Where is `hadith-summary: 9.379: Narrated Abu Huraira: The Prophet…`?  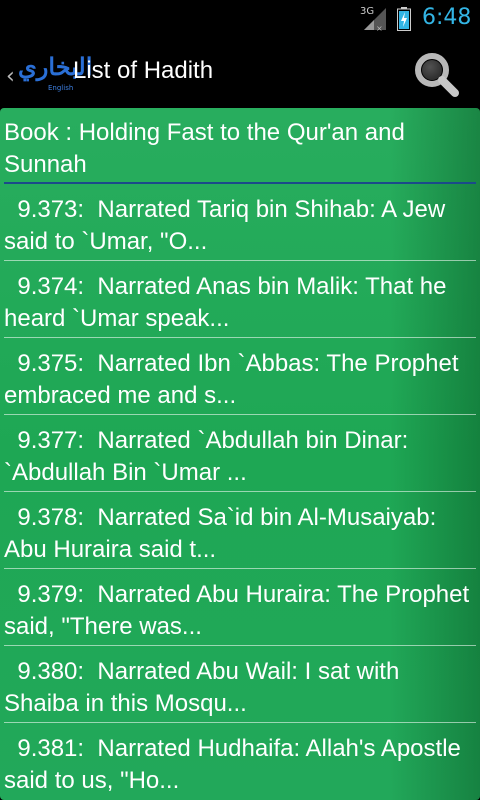
hadith-summary: 9.379: Narrated Abu Huraira: The Prophet… is located at coordinates (240, 610).